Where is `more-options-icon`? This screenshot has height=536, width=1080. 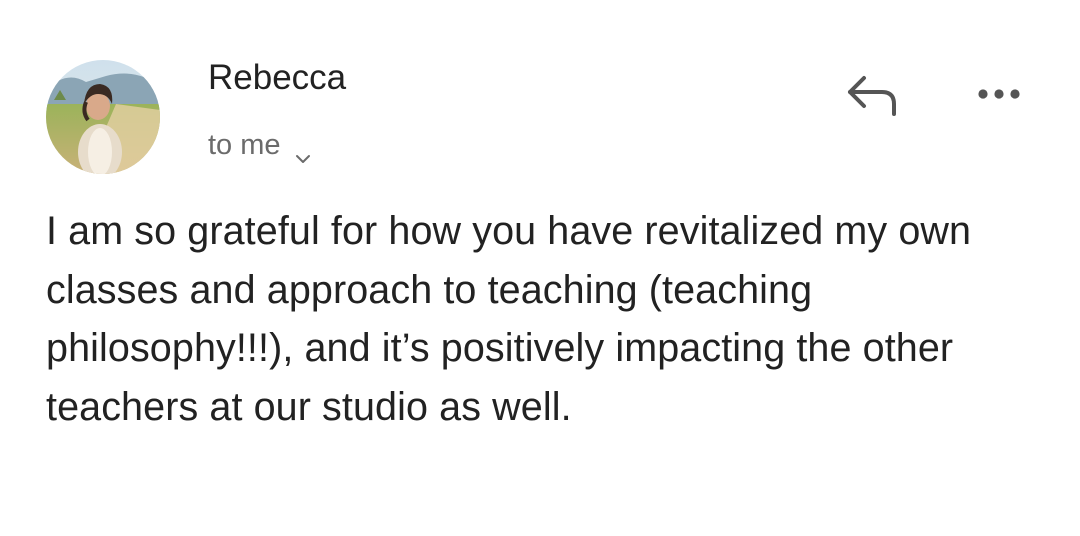 more-options-icon is located at coordinates (999, 99).